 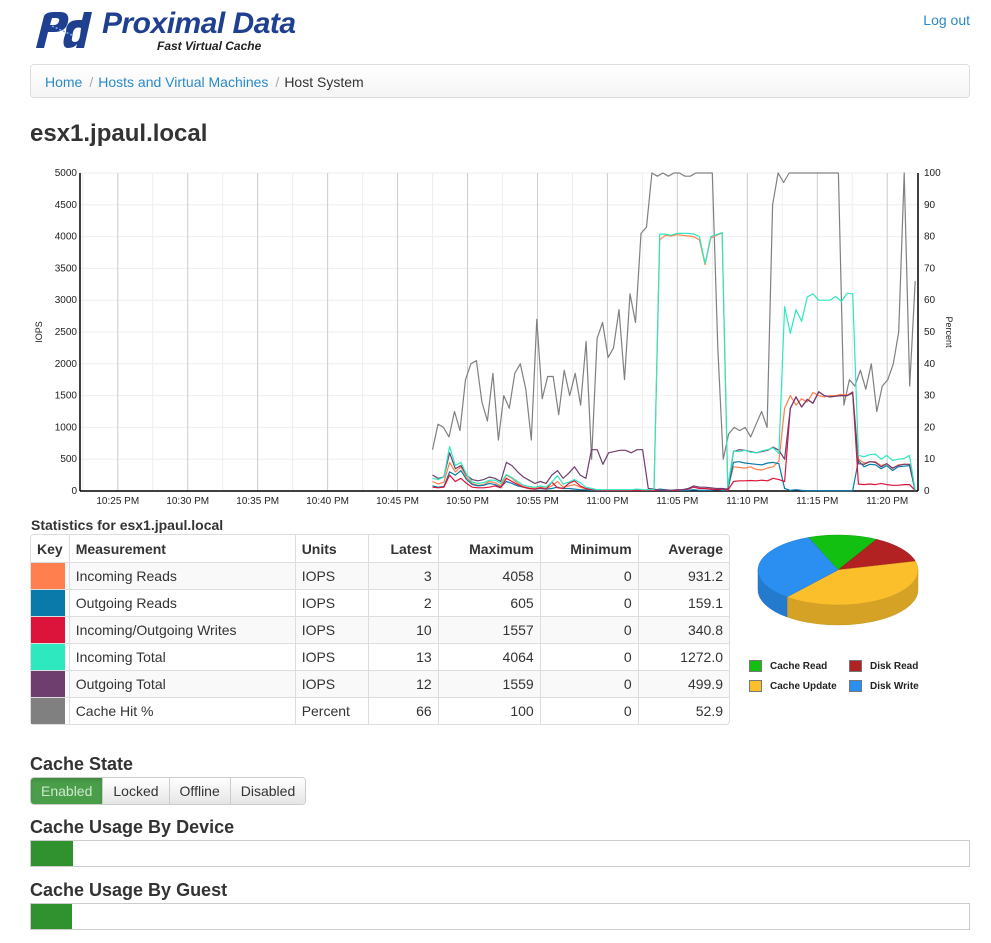 I want to click on y-axis-label: IOPS, so click(x=39, y=332).